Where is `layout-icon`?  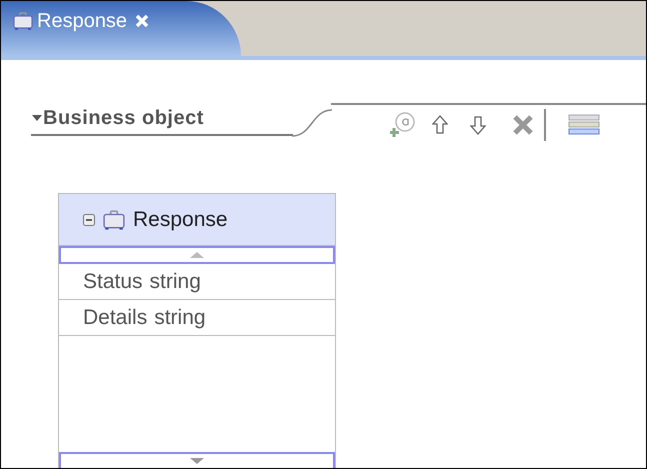
layout-icon is located at coordinates (584, 125).